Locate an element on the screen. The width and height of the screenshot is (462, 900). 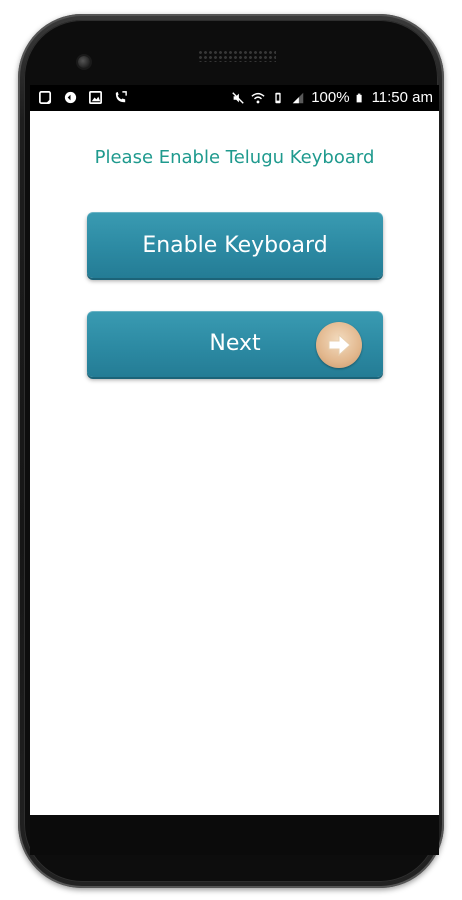
front-camera is located at coordinates (84, 62).